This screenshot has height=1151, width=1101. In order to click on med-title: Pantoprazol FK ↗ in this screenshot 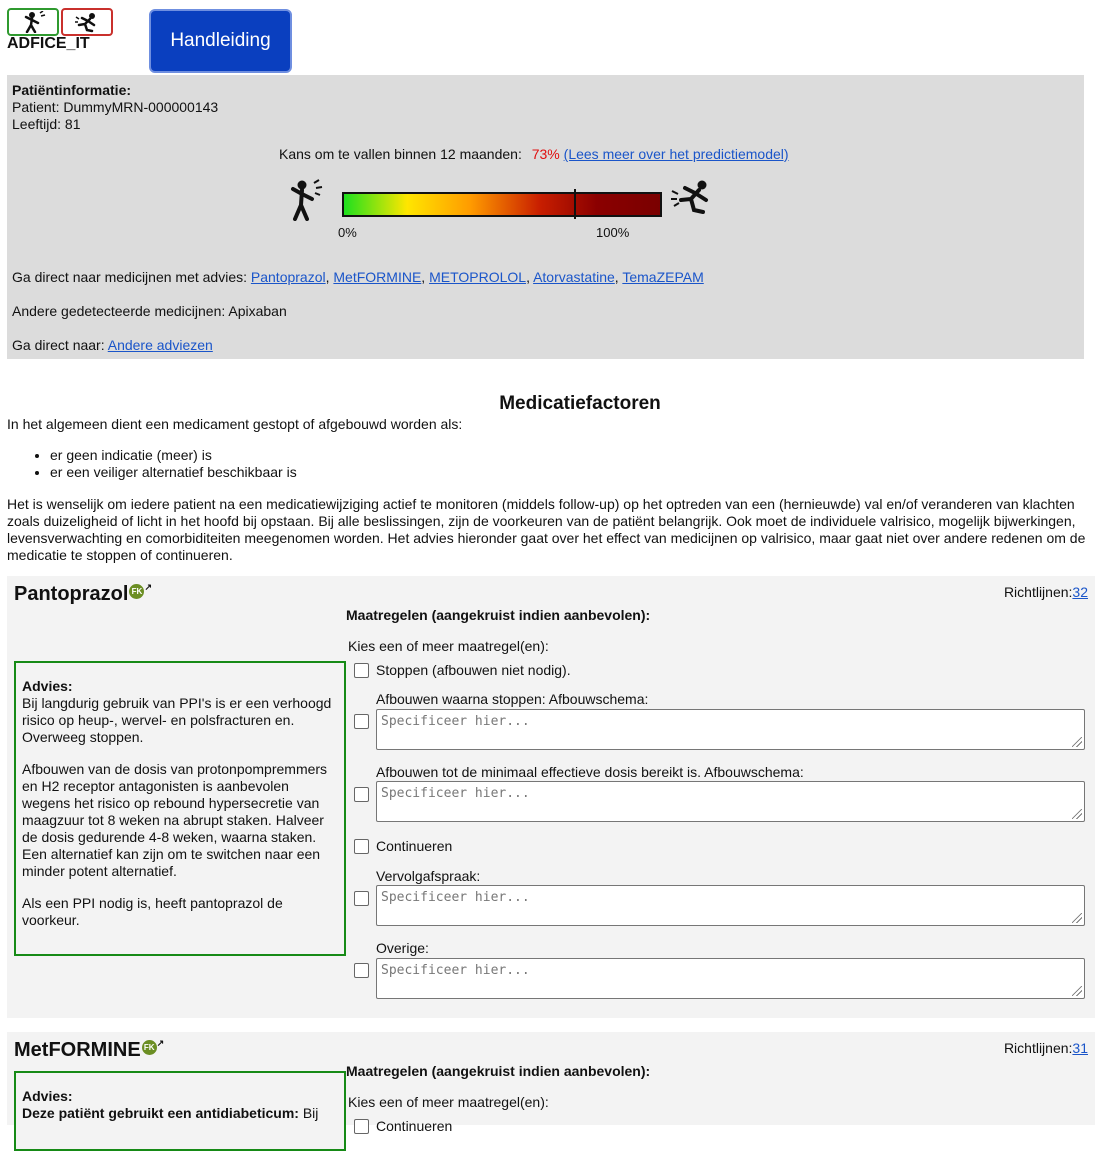, I will do `click(83, 594)`.